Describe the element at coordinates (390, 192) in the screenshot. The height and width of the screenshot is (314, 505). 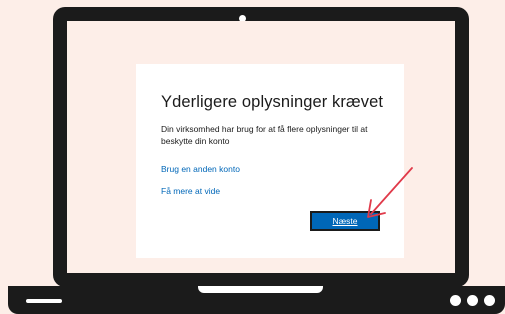
I see `pointer-arrow-icon` at that location.